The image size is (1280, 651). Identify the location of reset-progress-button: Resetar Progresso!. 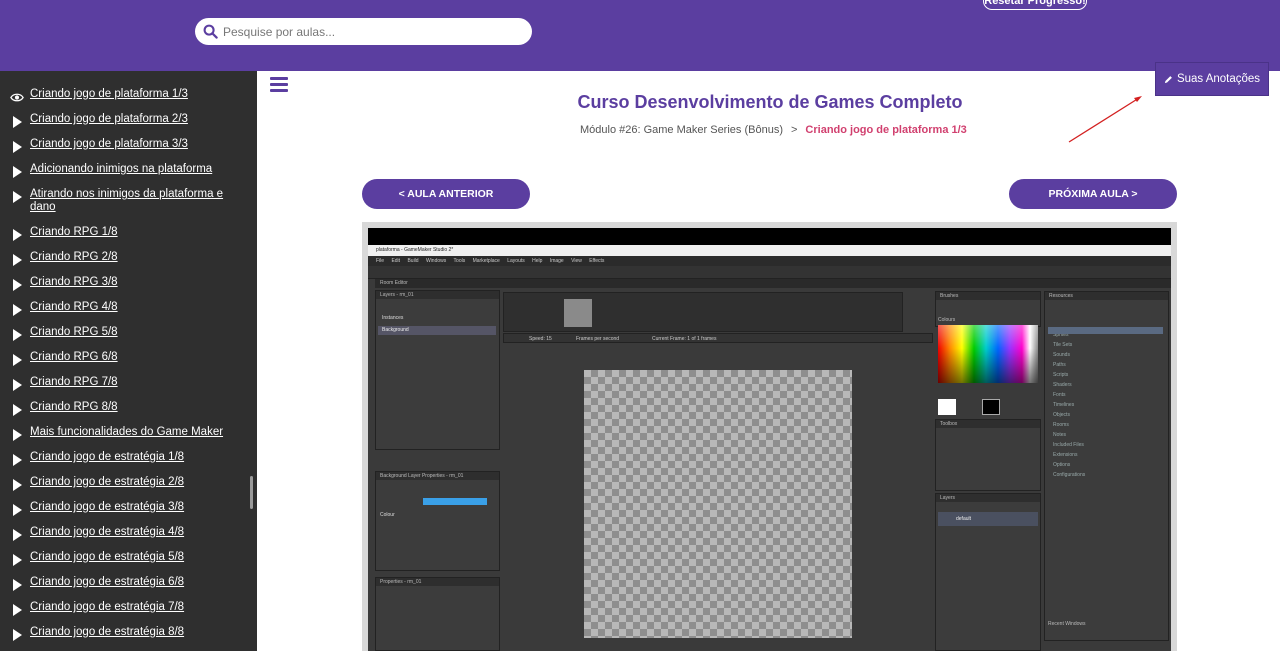
(1035, 5).